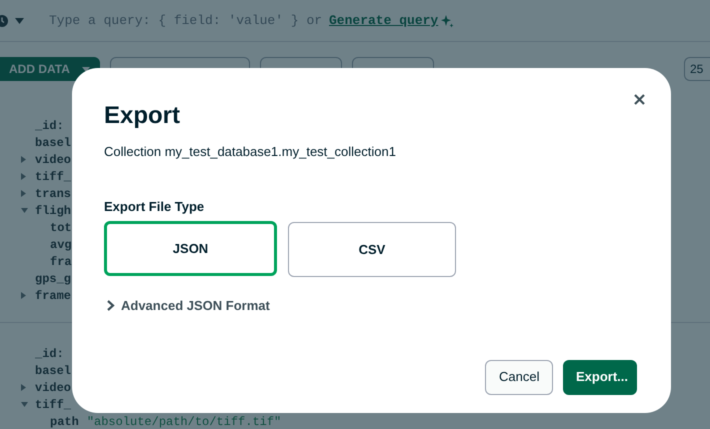 This screenshot has height=429, width=710. I want to click on dialog-title: Export, so click(143, 116).